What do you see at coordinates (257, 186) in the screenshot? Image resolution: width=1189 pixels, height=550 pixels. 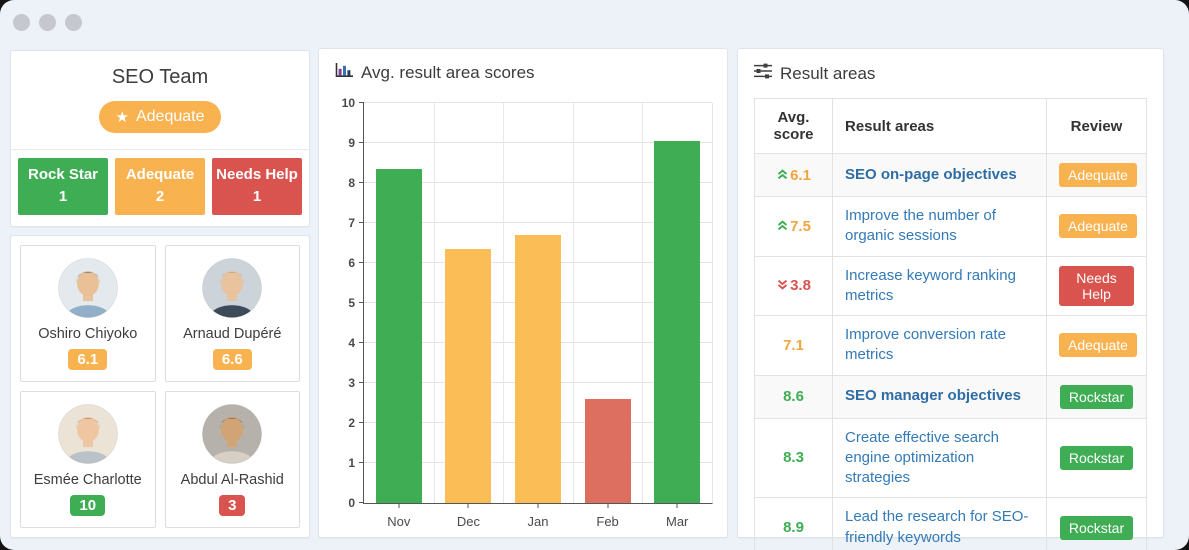 I see `summary-box-needs-help: Needs Help 1` at bounding box center [257, 186].